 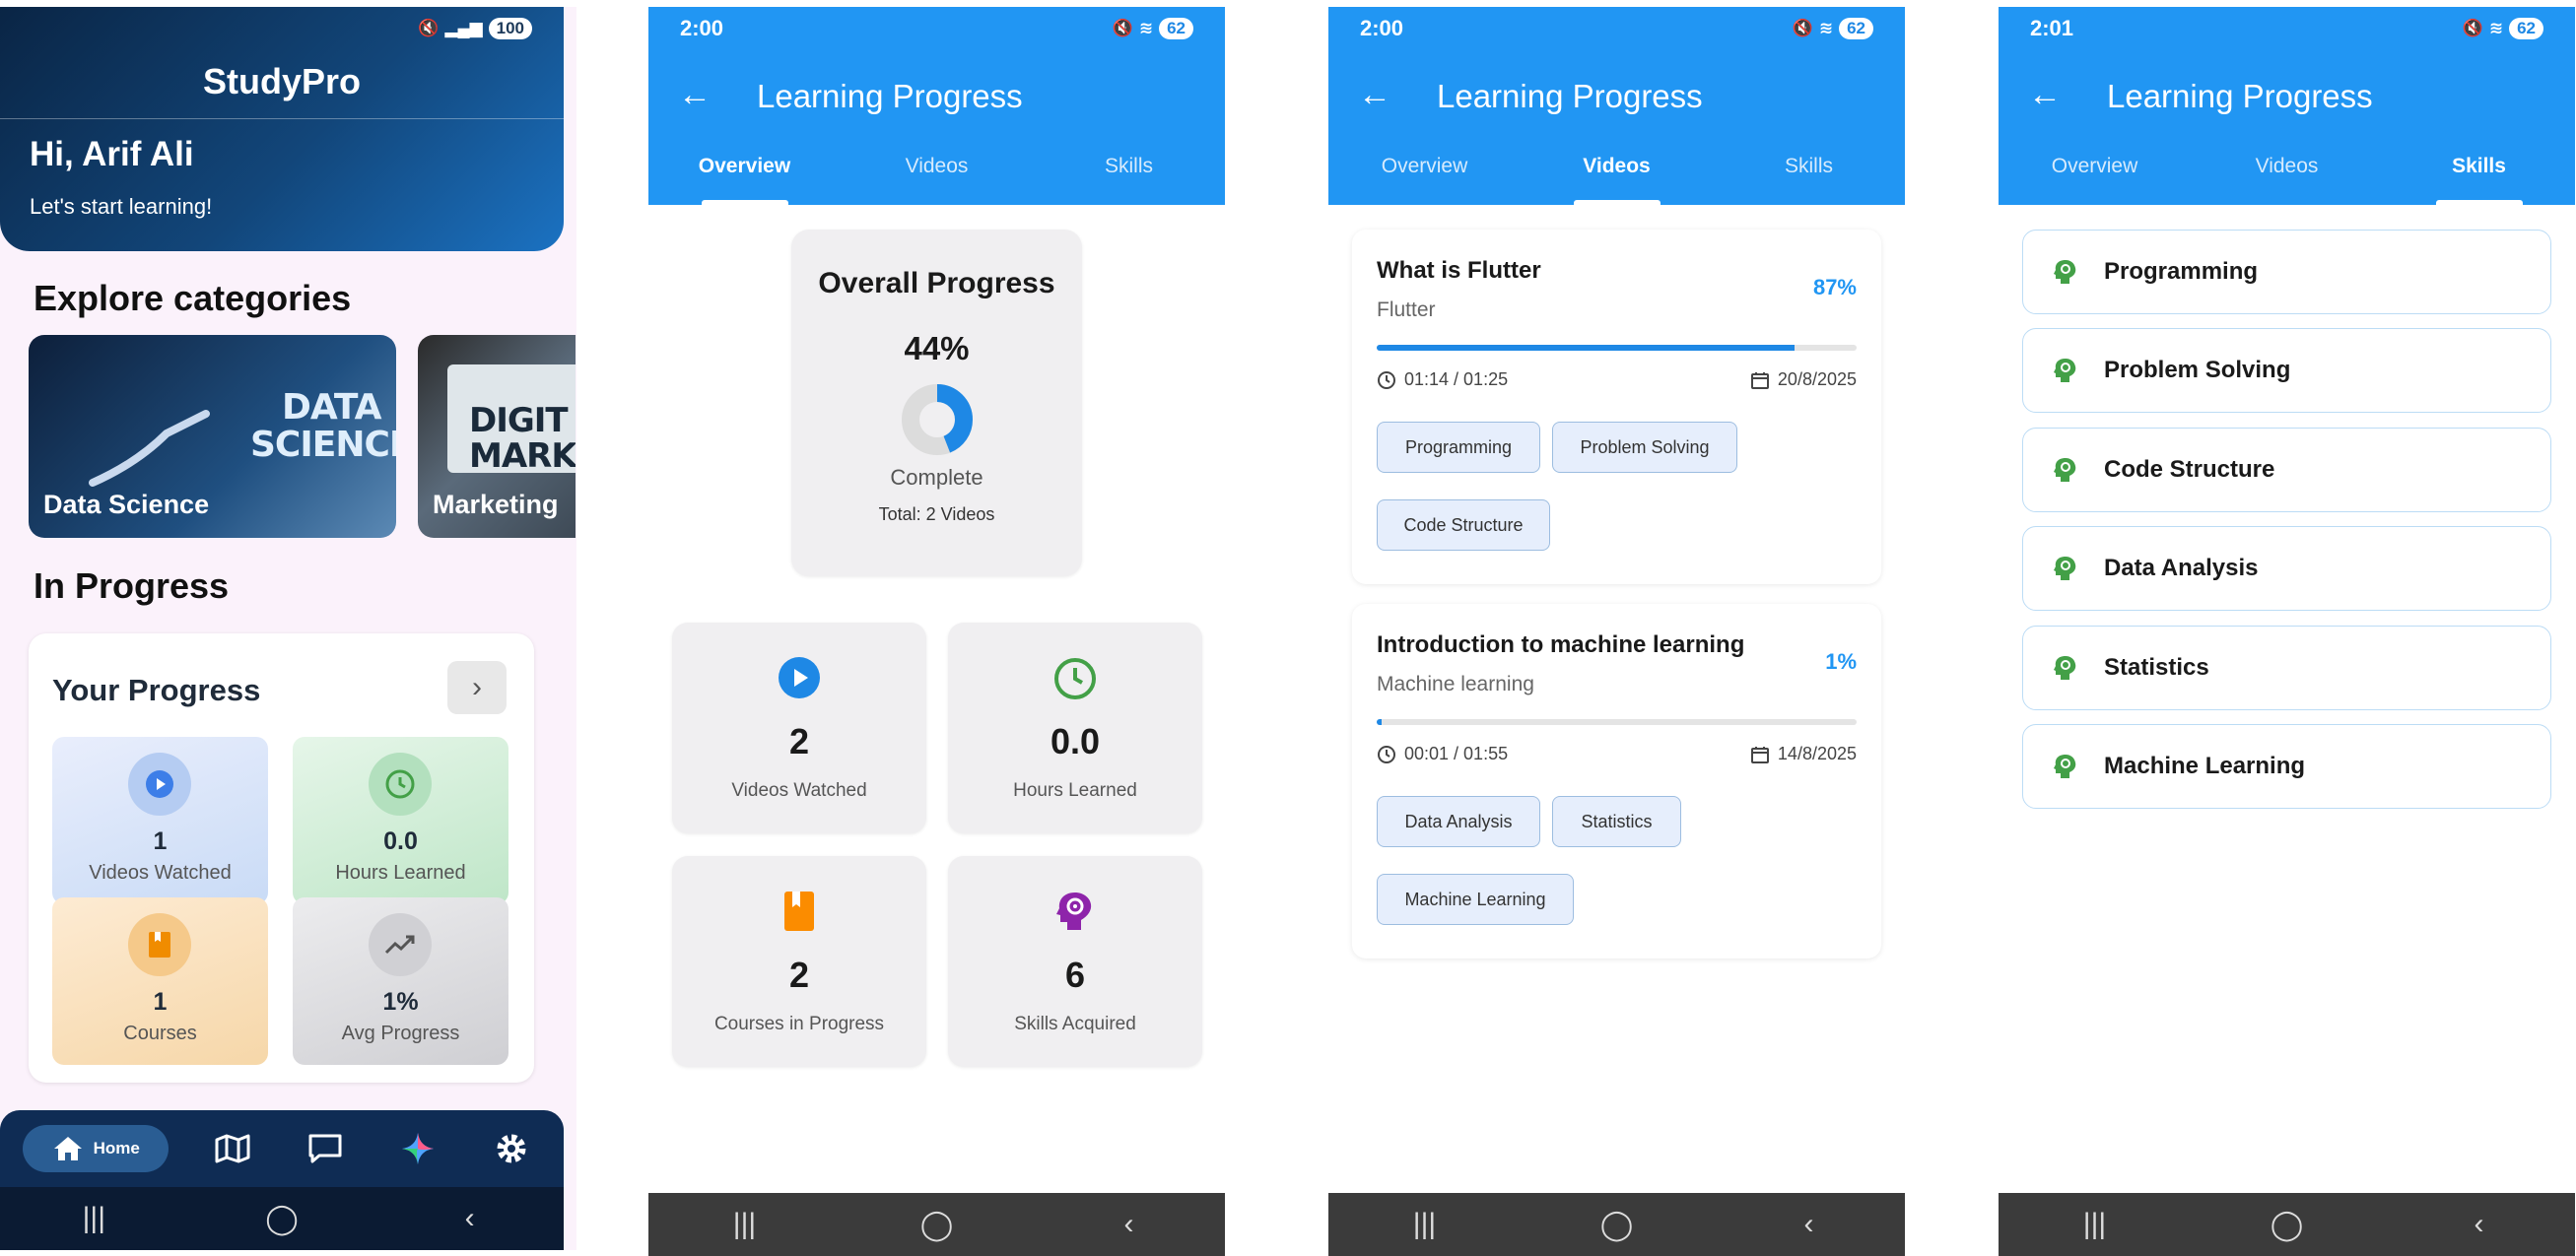 I want to click on video-percent: 87%, so click(x=1834, y=287).